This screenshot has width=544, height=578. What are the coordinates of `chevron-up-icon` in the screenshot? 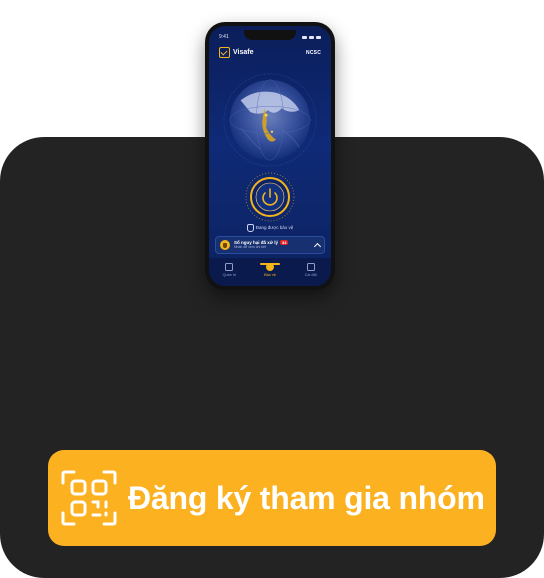 It's located at (317, 246).